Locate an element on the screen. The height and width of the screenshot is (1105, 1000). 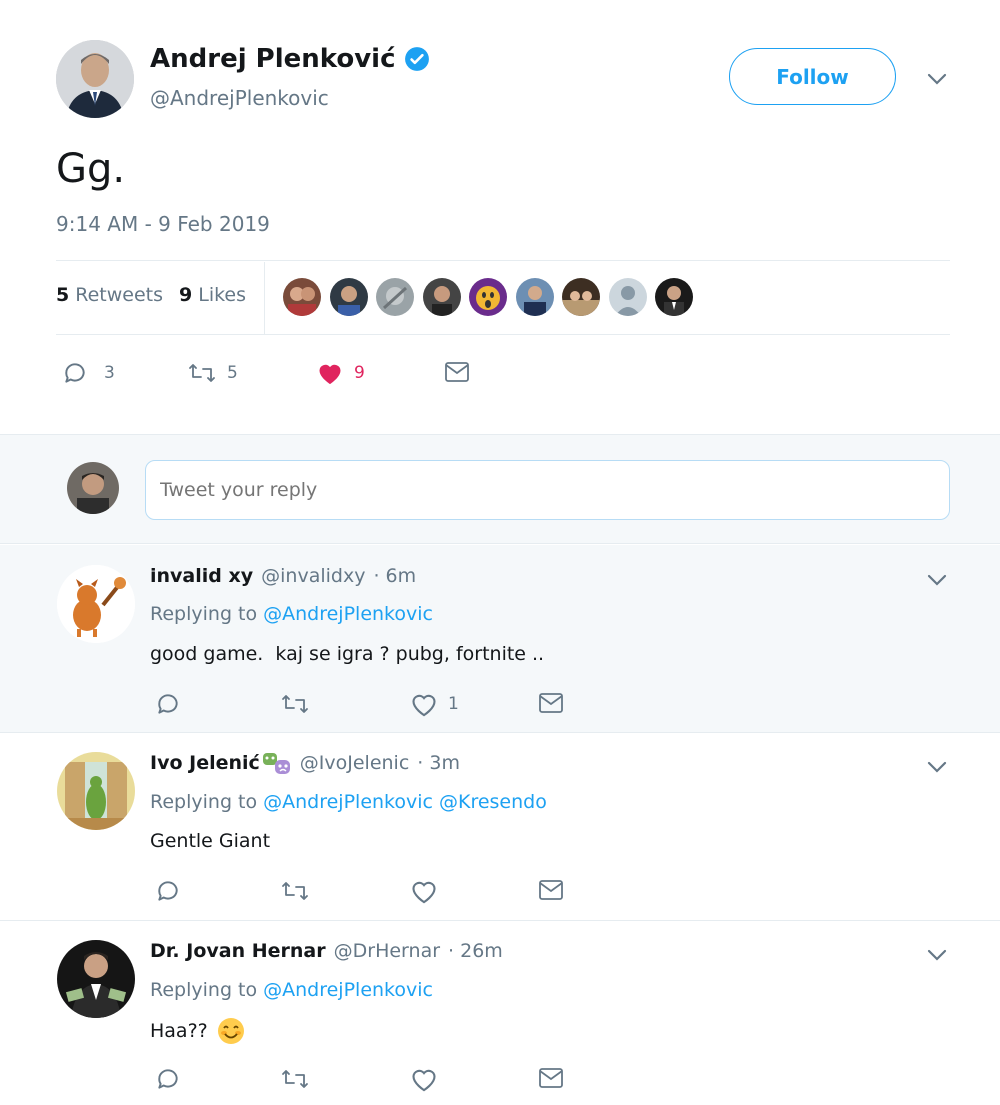
like-action: 1 is located at coordinates (434, 704).